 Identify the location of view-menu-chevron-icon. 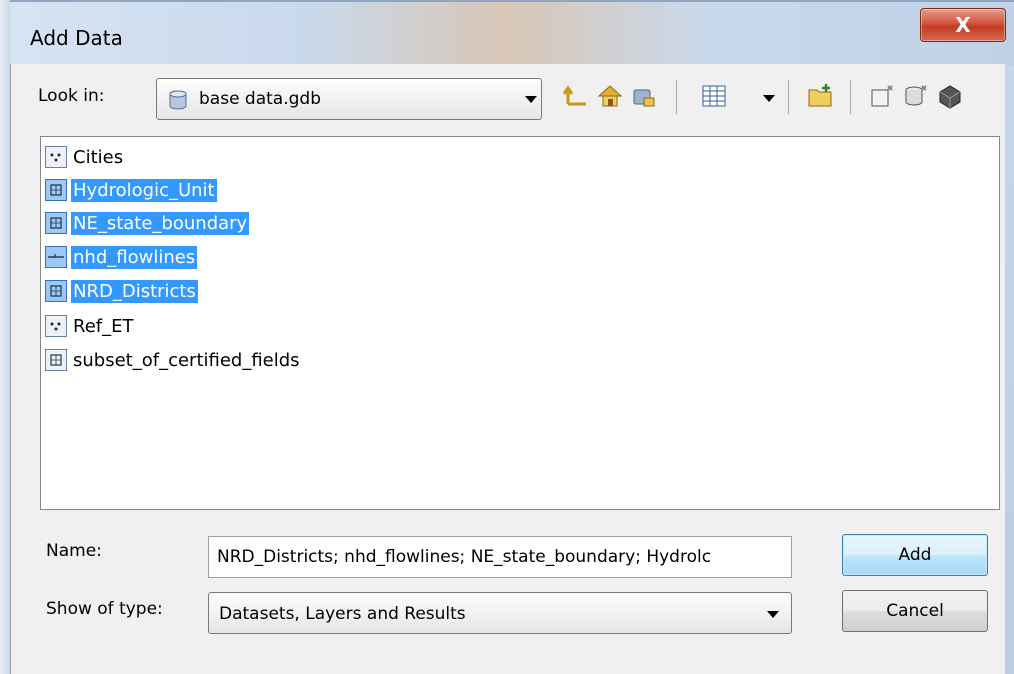
(769, 98).